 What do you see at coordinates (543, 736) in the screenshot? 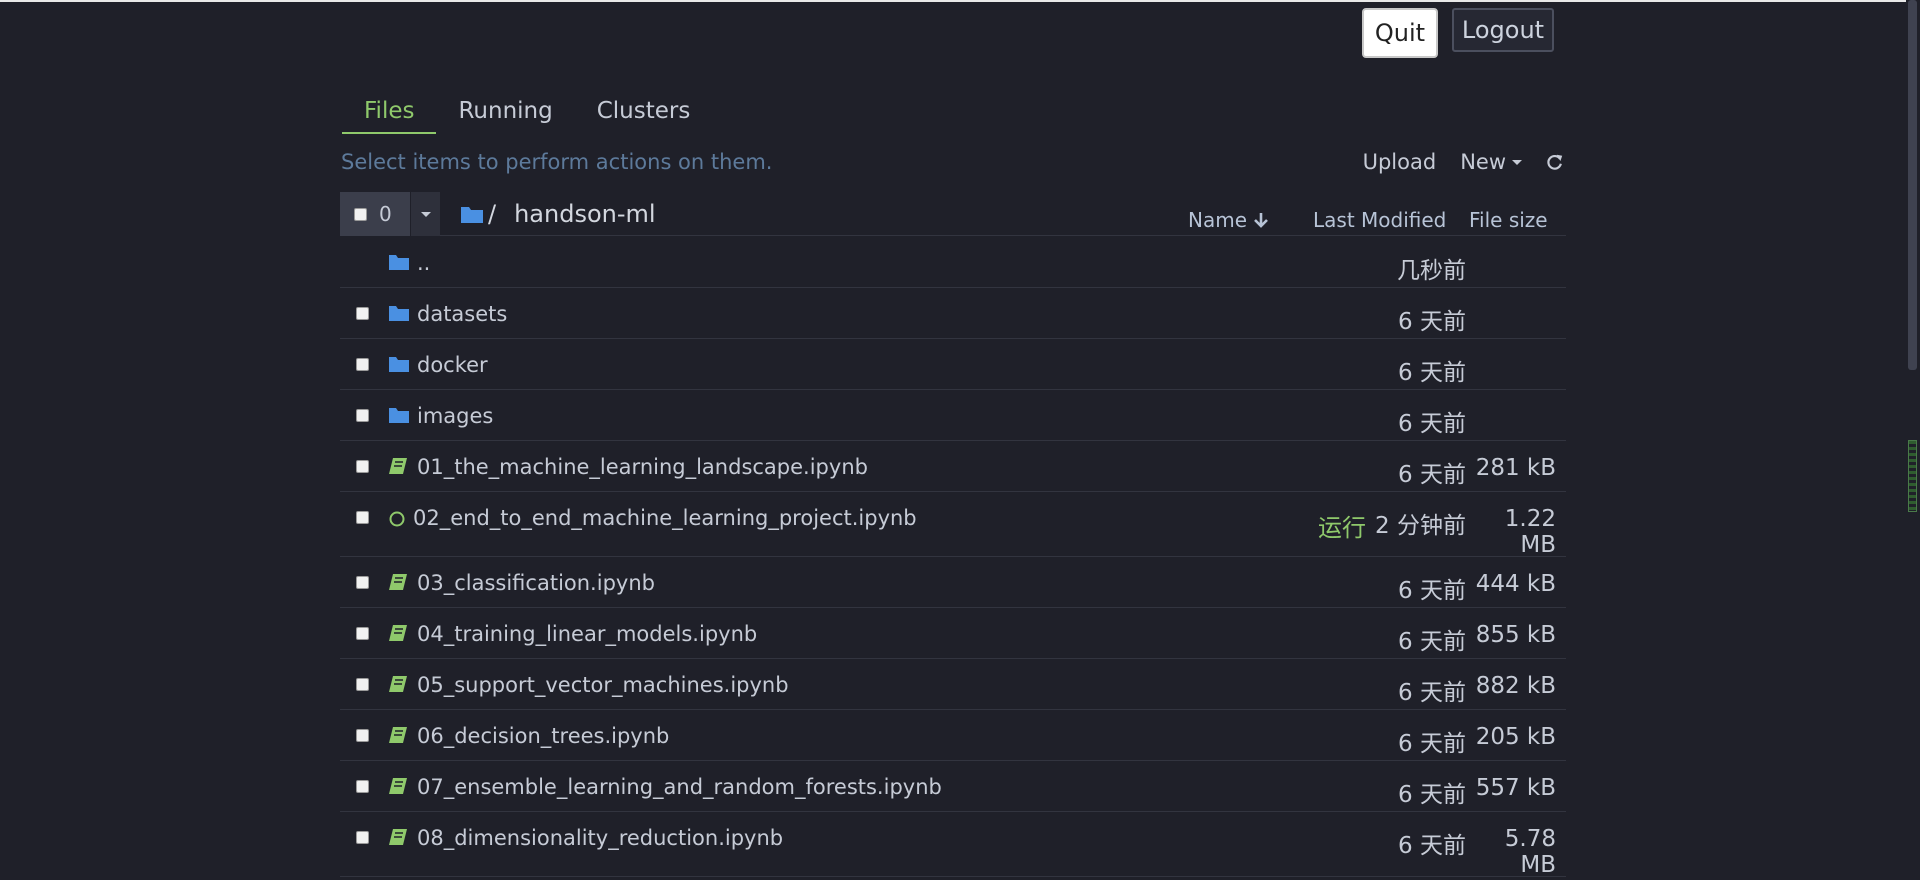
I see `file-name: 06_decision_trees.ipynb` at bounding box center [543, 736].